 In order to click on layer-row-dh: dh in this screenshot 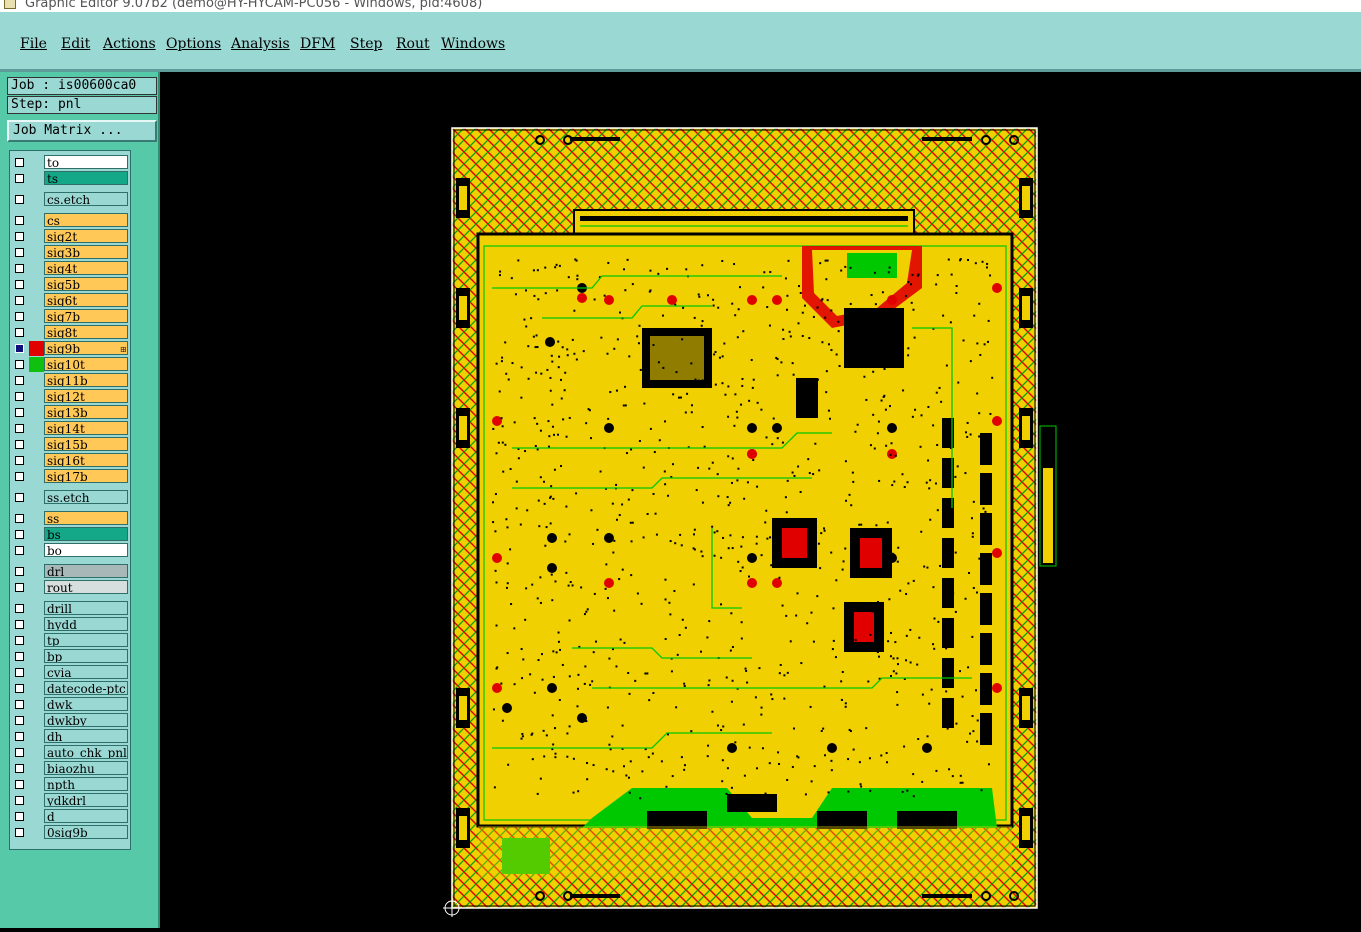, I will do `click(70, 736)`.